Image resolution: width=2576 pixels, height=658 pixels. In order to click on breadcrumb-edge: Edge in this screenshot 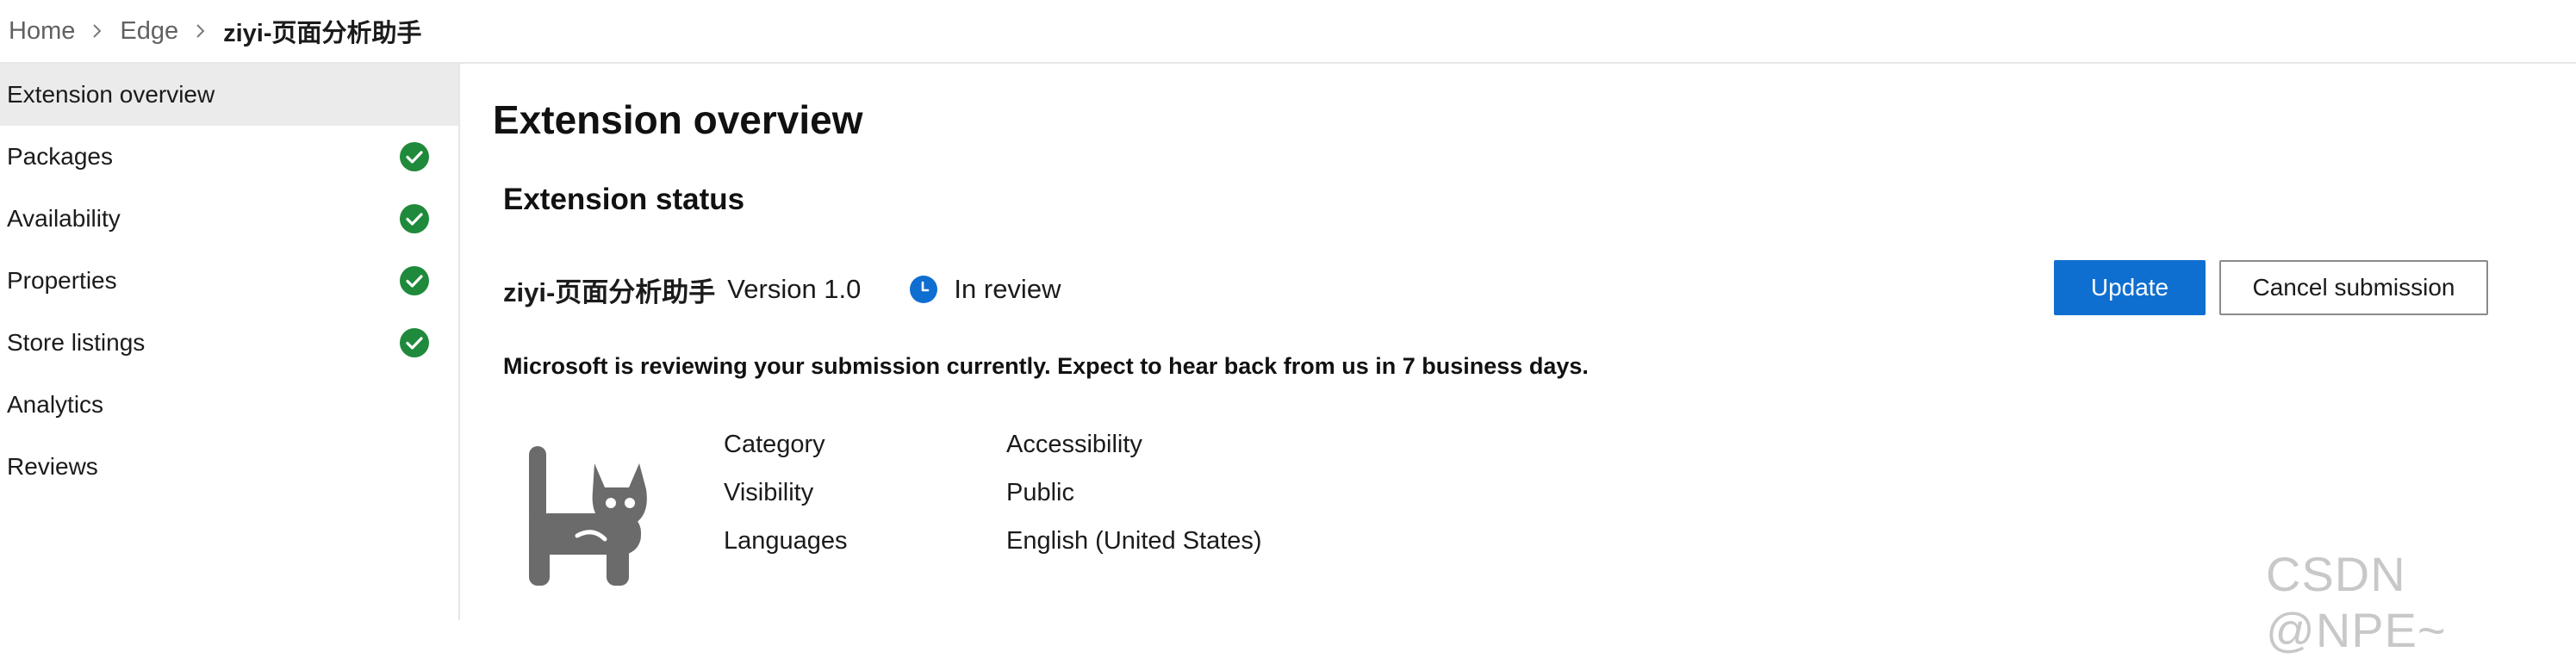, I will do `click(149, 31)`.